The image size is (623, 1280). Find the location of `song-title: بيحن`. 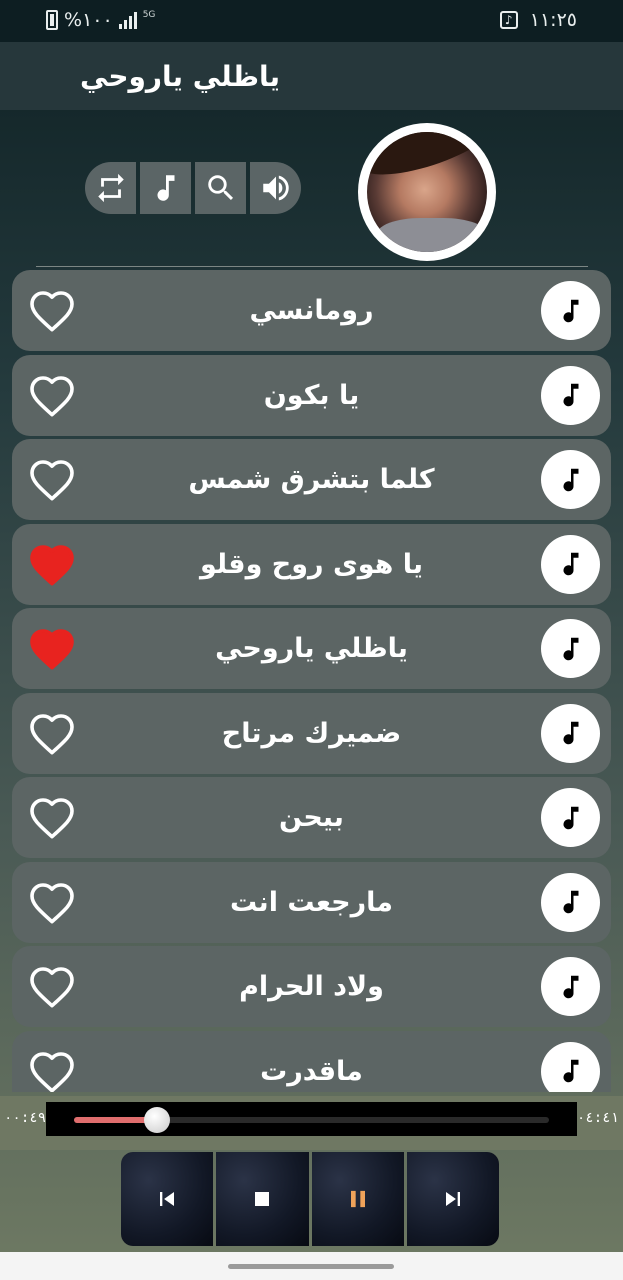

song-title: بيحن is located at coordinates (311, 817).